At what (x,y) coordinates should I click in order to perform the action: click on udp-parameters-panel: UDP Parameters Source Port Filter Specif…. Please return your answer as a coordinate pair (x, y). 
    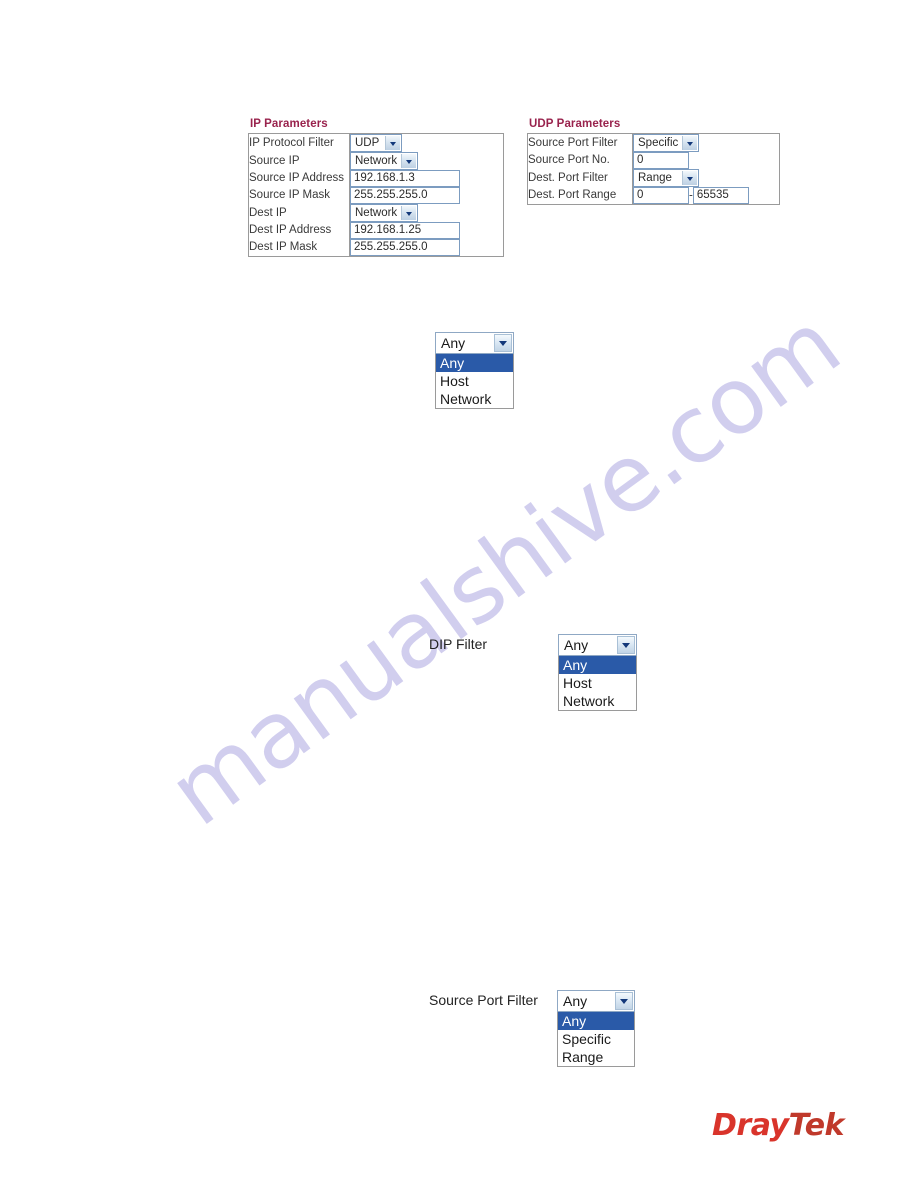
    Looking at the image, I should click on (653, 161).